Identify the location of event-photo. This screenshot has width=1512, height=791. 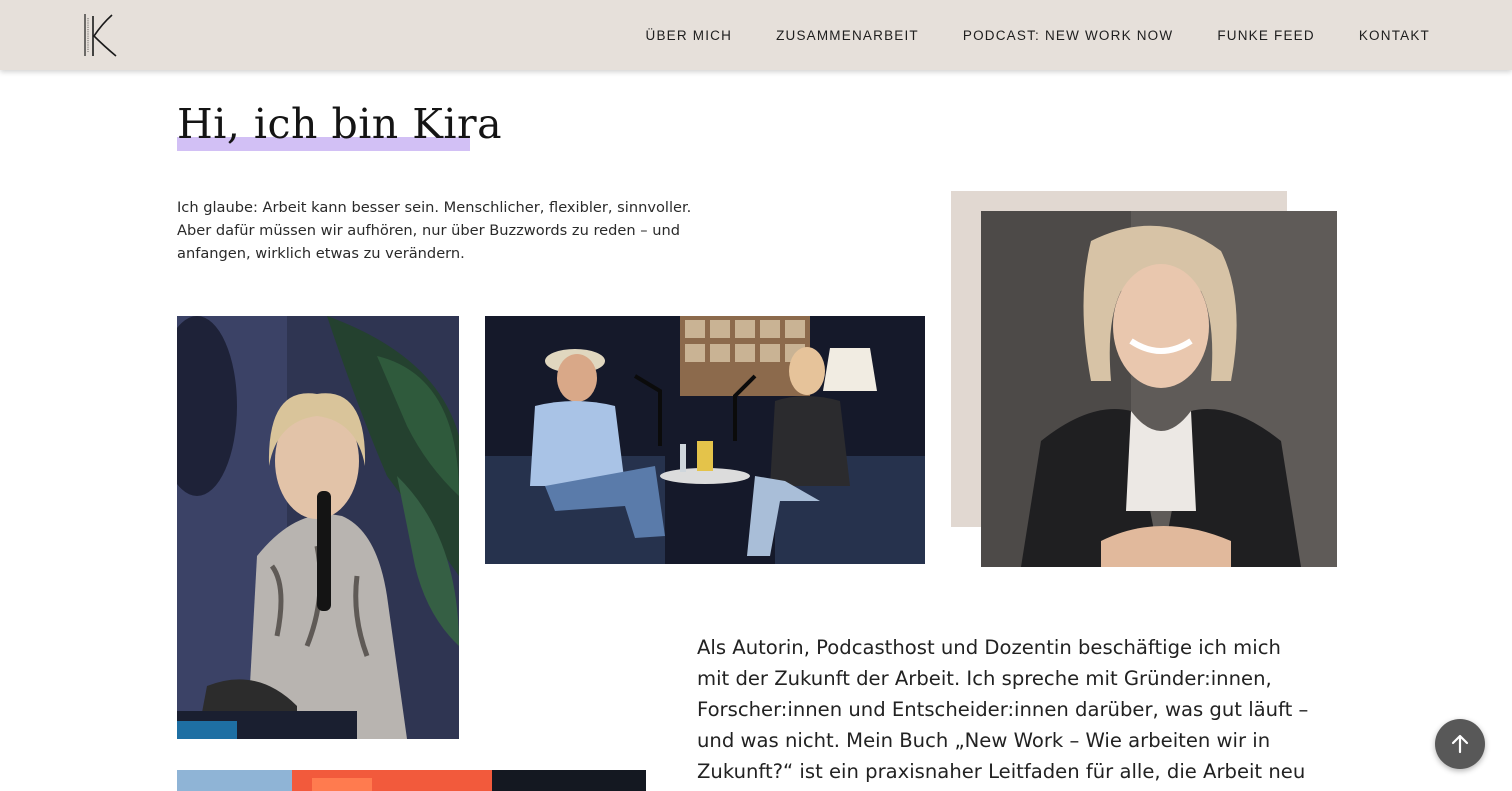
(411, 780).